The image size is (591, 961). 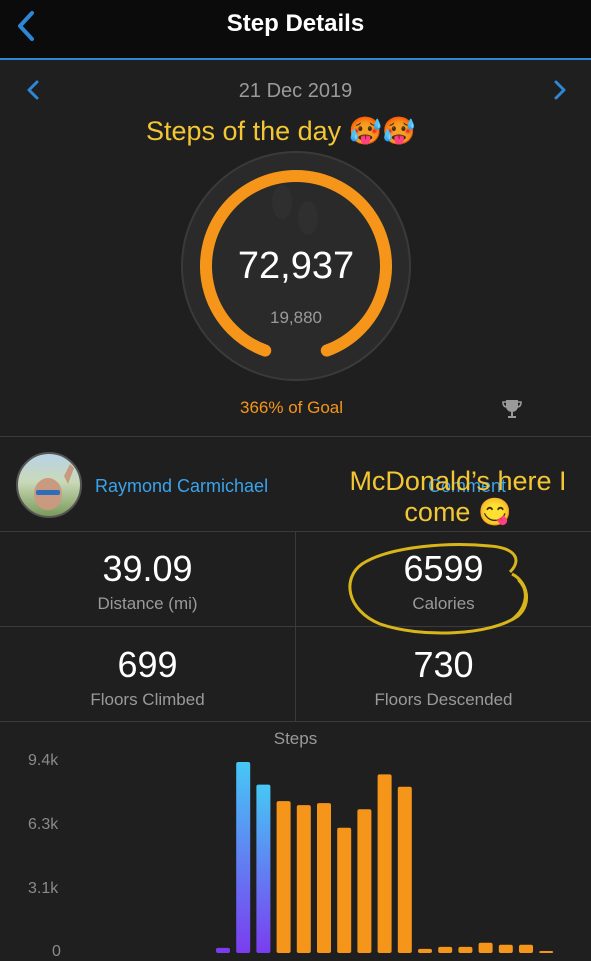 What do you see at coordinates (296, 266) in the screenshot?
I see `step-count: 72,937` at bounding box center [296, 266].